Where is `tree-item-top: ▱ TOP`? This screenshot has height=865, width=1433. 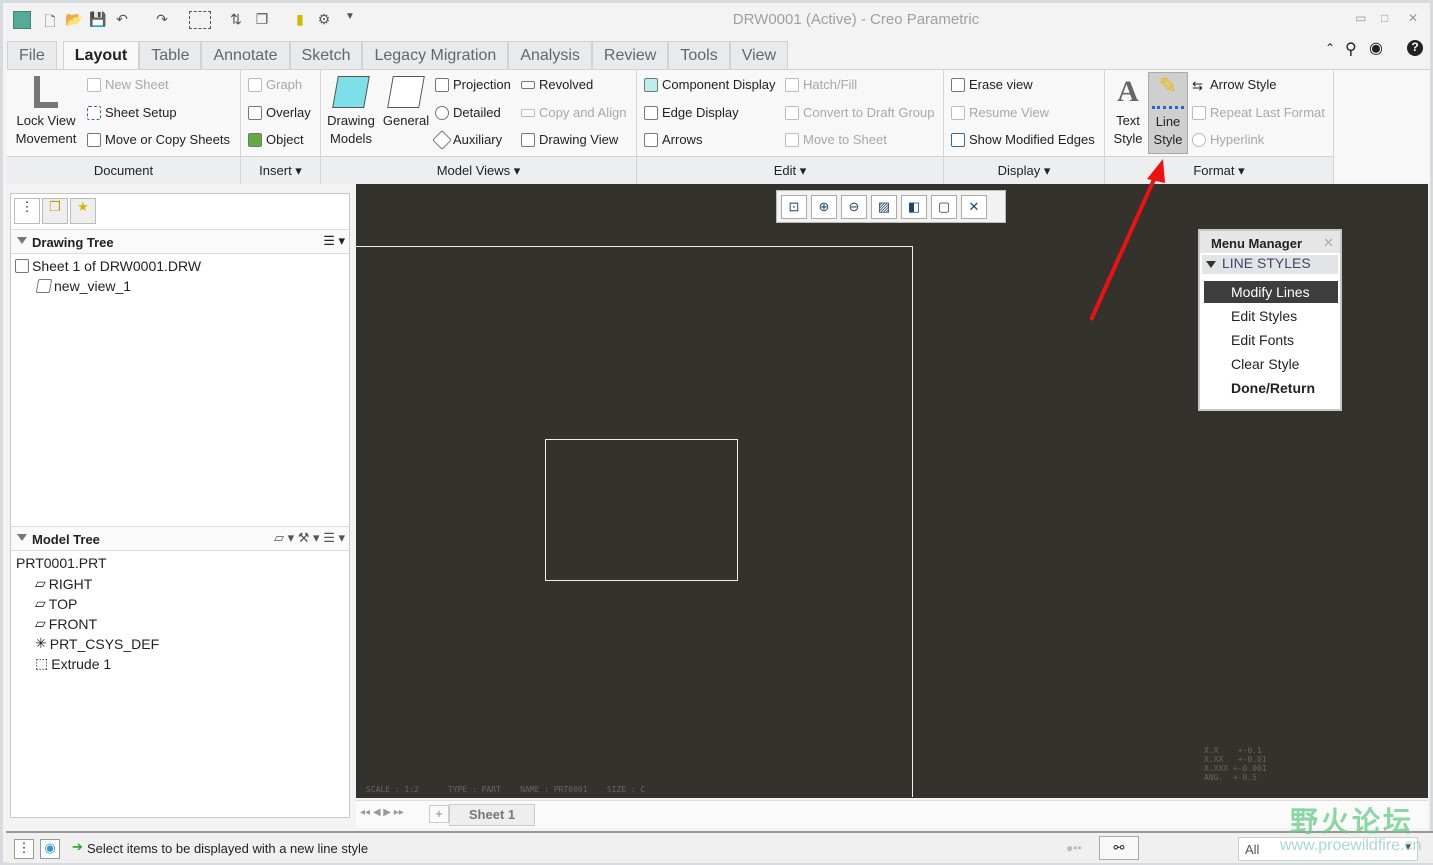 tree-item-top: ▱ TOP is located at coordinates (56, 603).